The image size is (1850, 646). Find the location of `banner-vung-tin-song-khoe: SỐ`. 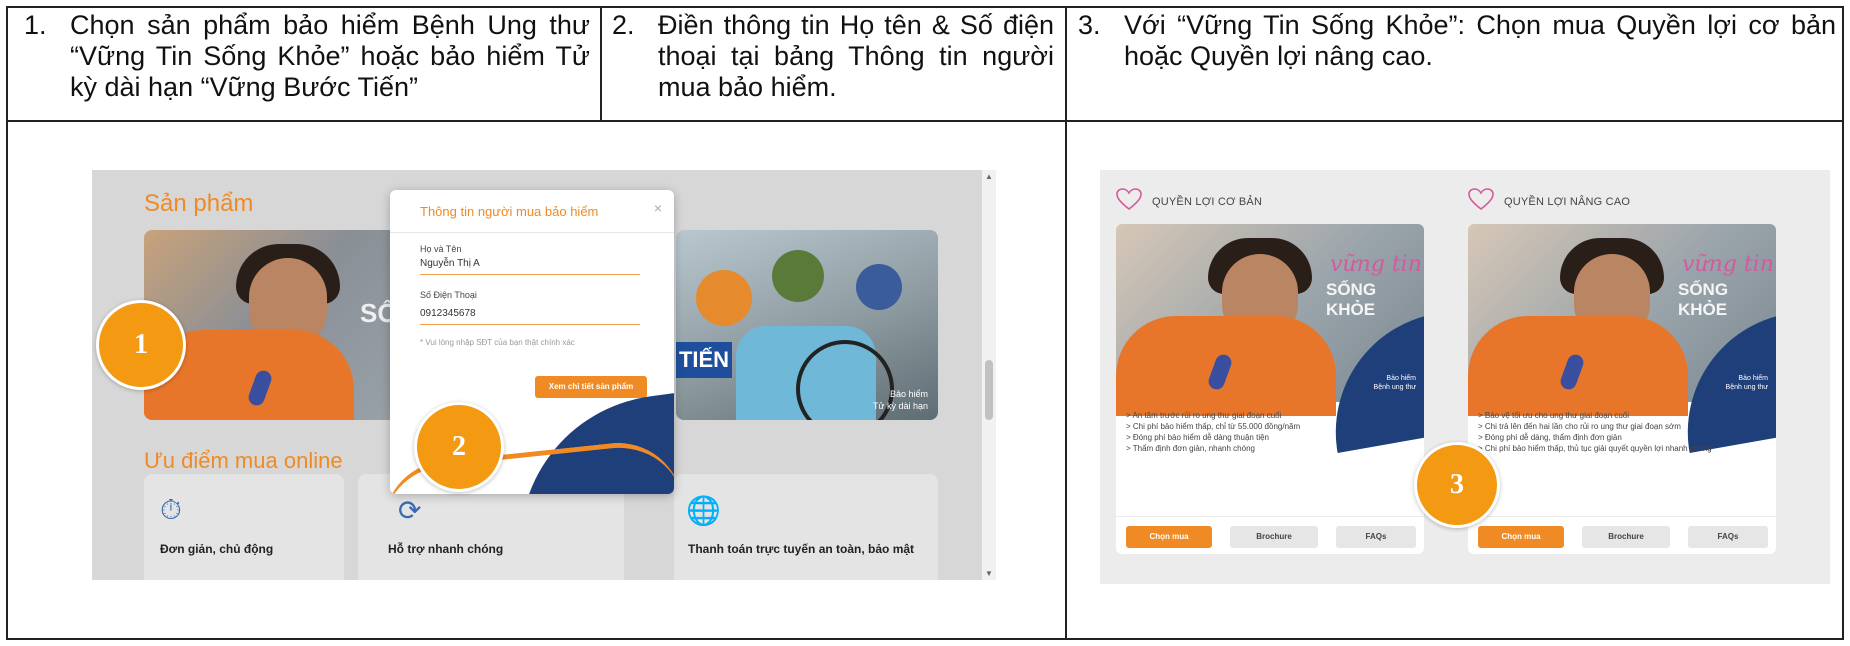

banner-vung-tin-song-khoe: SỐ is located at coordinates (279, 325).